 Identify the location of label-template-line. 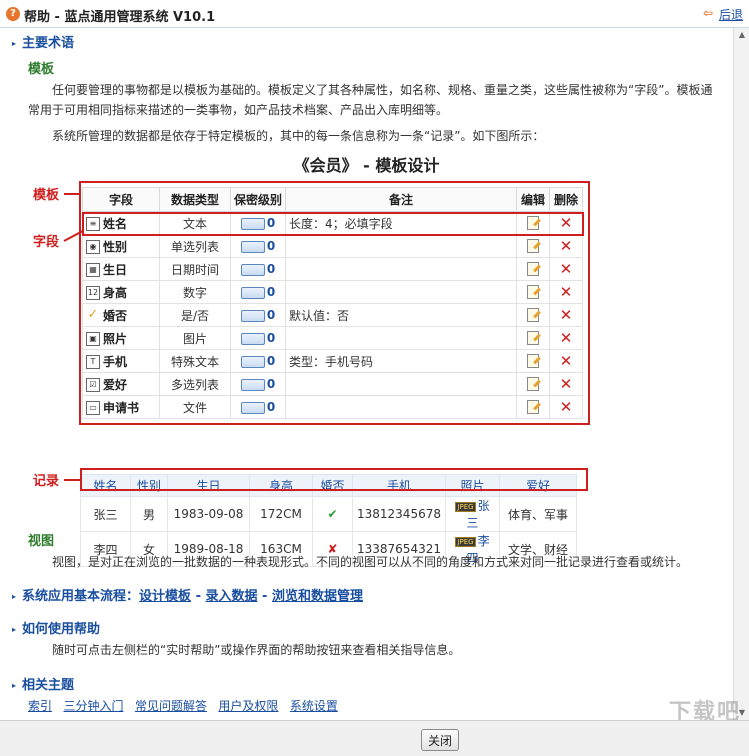
(72, 194).